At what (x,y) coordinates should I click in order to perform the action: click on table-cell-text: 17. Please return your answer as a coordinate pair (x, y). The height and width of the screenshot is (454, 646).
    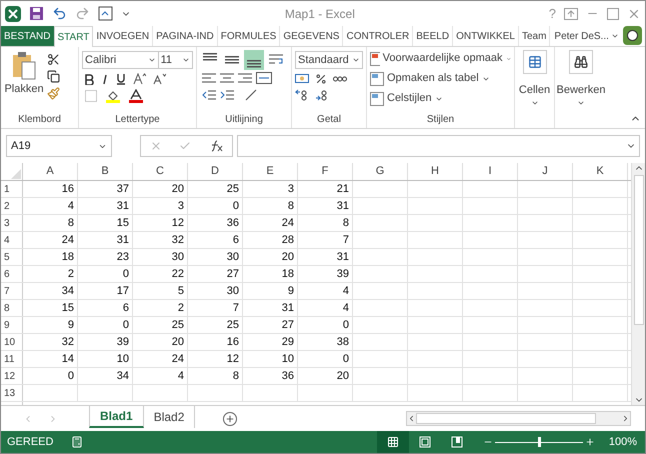
    Looking at the image, I should click on (122, 291).